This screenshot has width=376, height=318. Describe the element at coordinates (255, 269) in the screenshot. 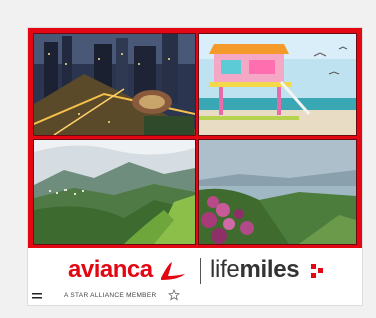

I see `lifemiles-logo-text: lifemiles` at that location.